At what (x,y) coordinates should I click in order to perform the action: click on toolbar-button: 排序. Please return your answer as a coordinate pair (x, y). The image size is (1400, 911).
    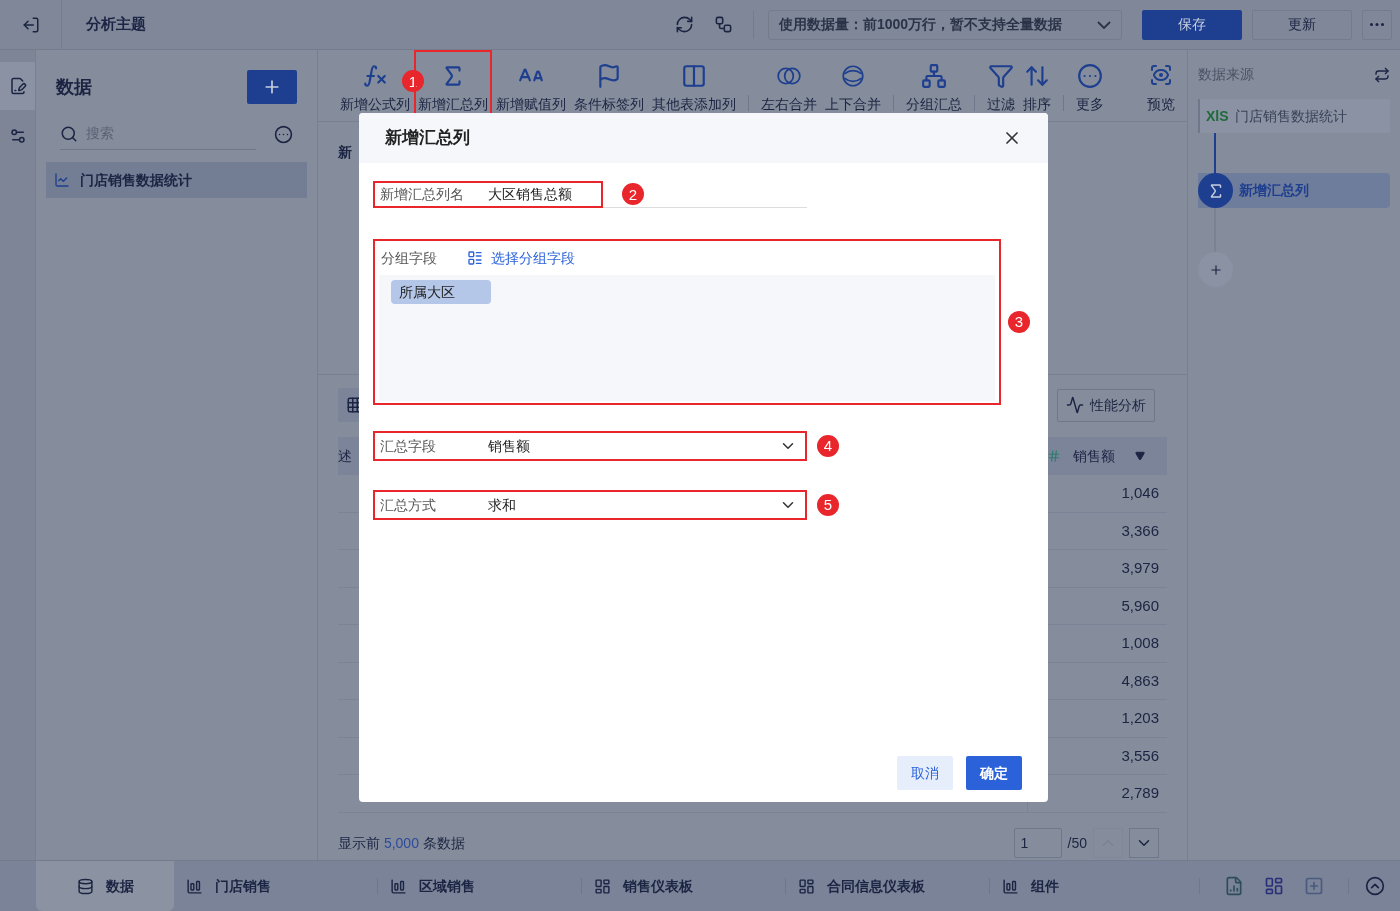
    Looking at the image, I should click on (1037, 85).